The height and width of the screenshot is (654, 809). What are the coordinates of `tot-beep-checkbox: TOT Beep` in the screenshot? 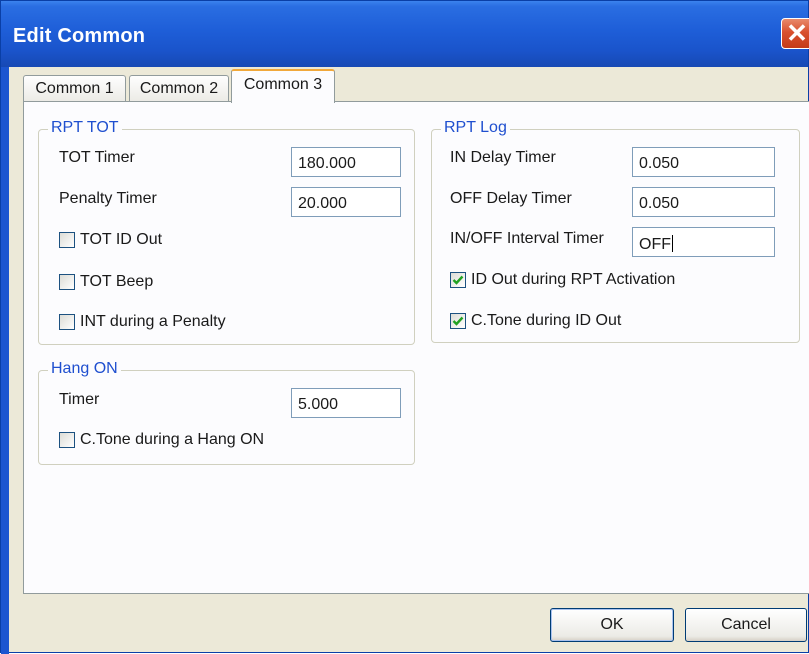 It's located at (106, 282).